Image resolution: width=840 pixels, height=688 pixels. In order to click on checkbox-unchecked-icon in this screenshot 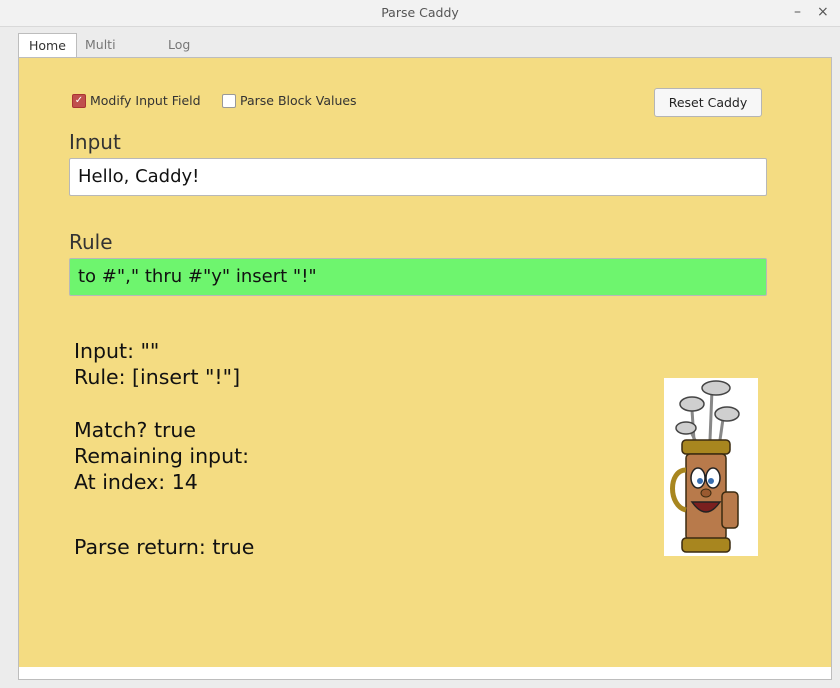, I will do `click(229, 100)`.